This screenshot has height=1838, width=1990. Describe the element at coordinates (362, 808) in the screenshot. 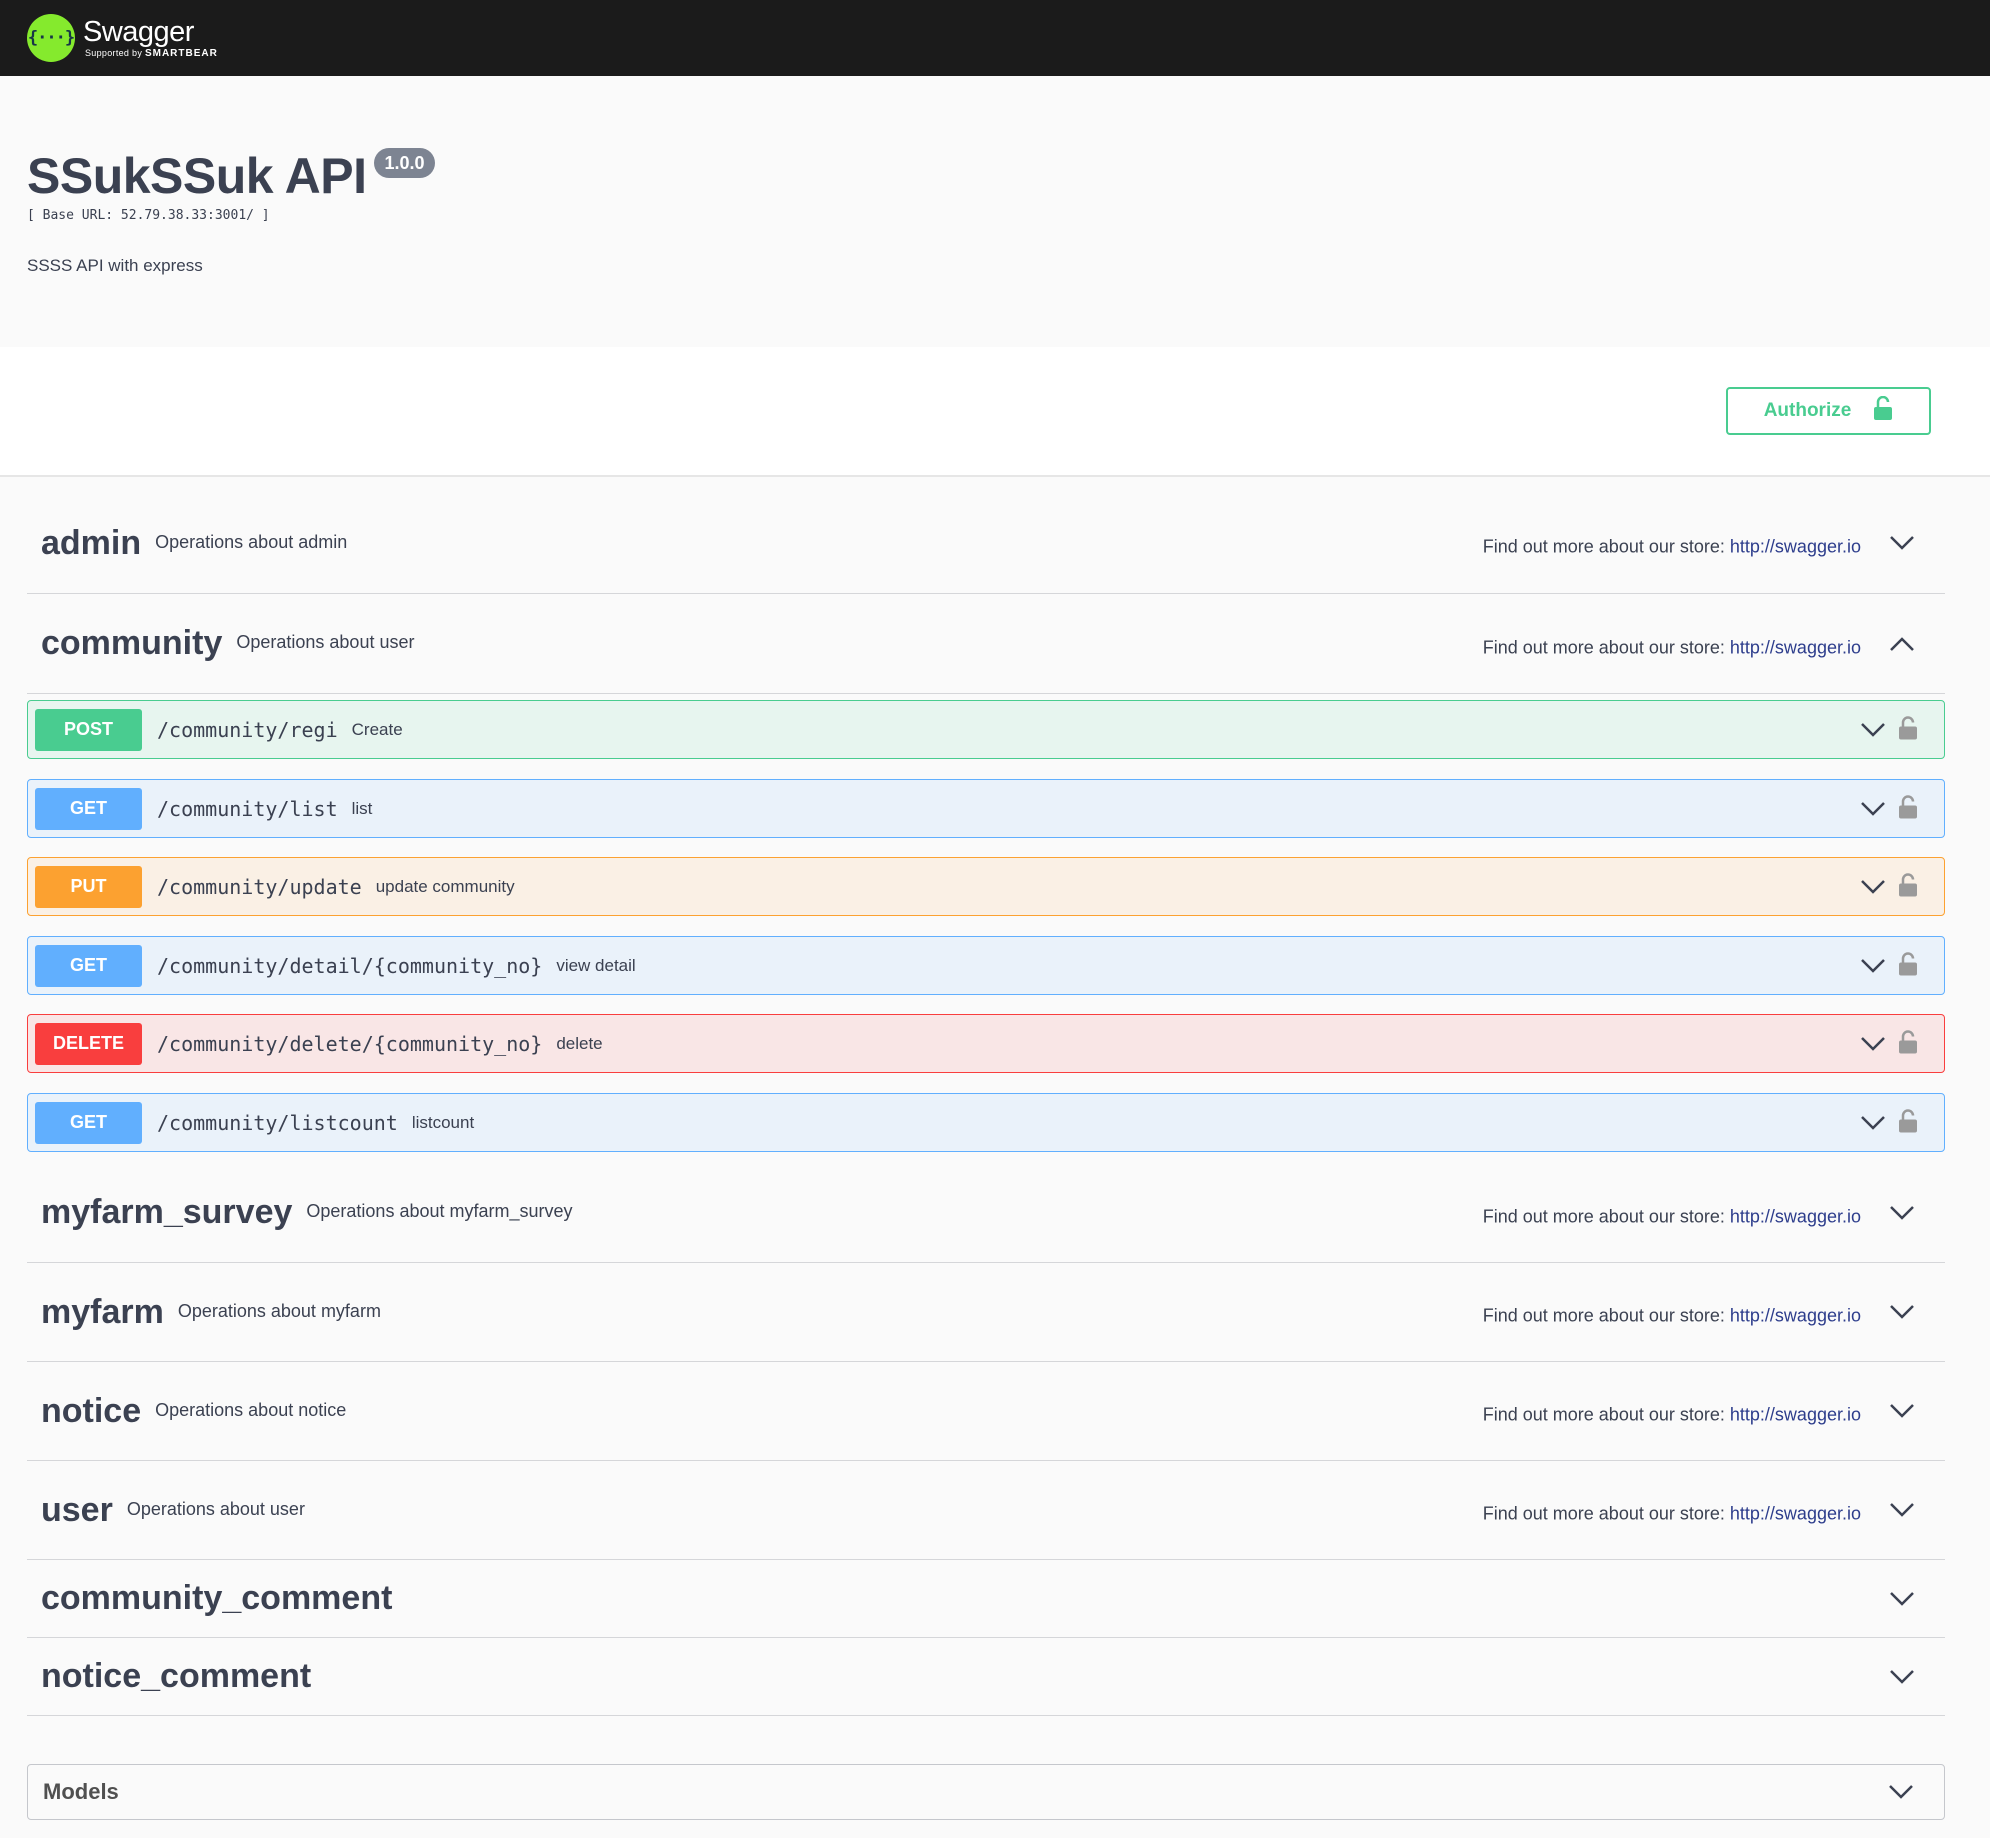

I see `operation-summary: list` at that location.